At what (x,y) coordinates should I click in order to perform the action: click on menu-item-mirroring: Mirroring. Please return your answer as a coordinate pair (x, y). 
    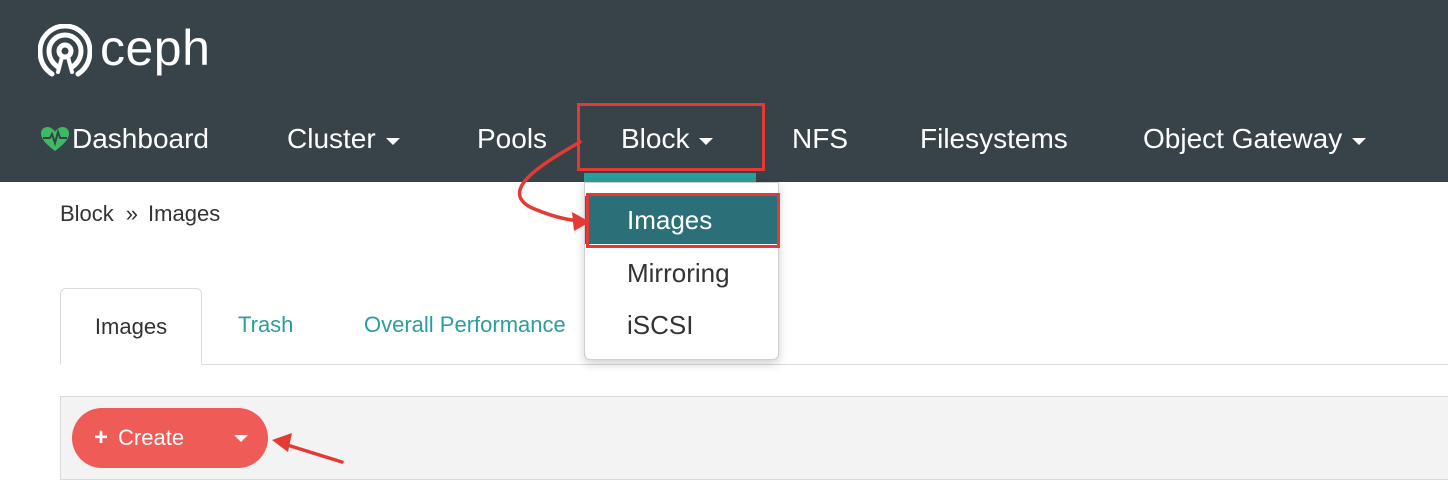
    Looking at the image, I should click on (681, 273).